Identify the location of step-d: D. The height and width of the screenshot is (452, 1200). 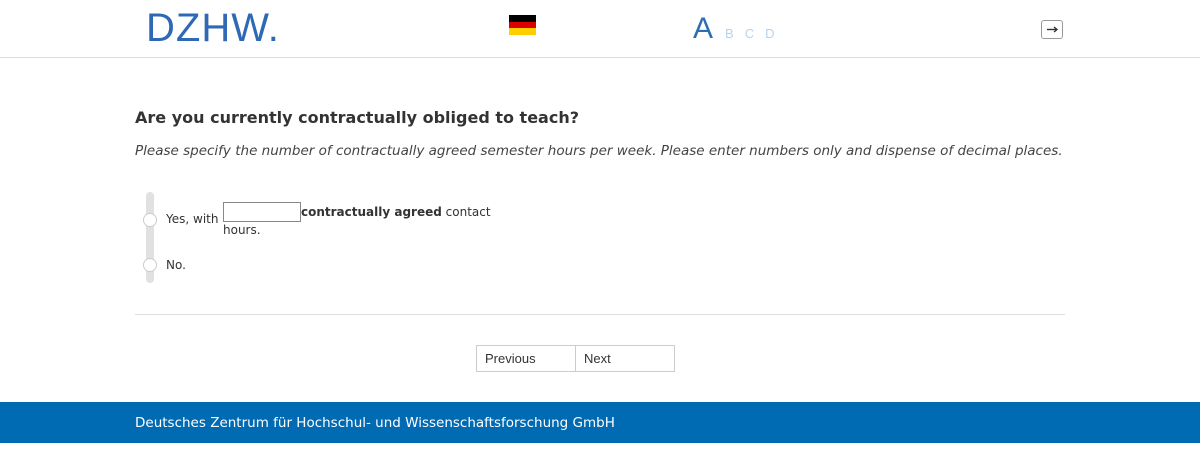
(770, 33).